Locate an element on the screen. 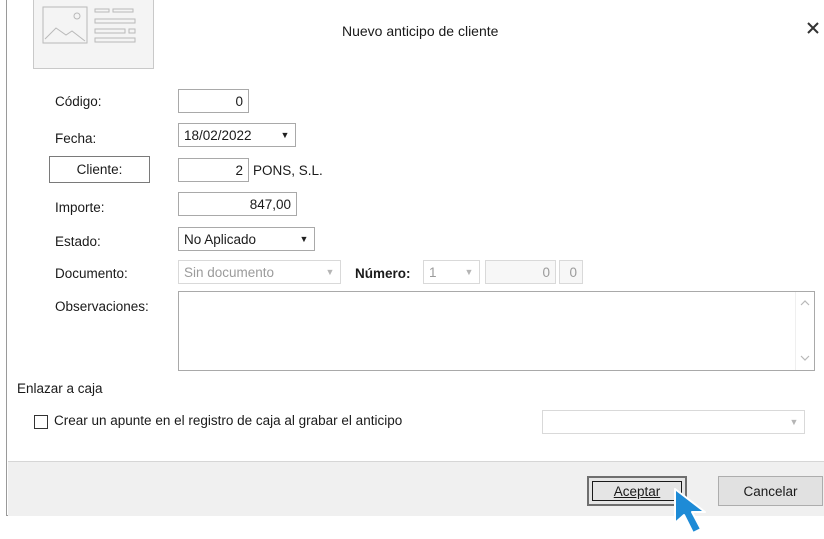 This screenshot has width=824, height=539. caja-select: ▼ is located at coordinates (673, 422).